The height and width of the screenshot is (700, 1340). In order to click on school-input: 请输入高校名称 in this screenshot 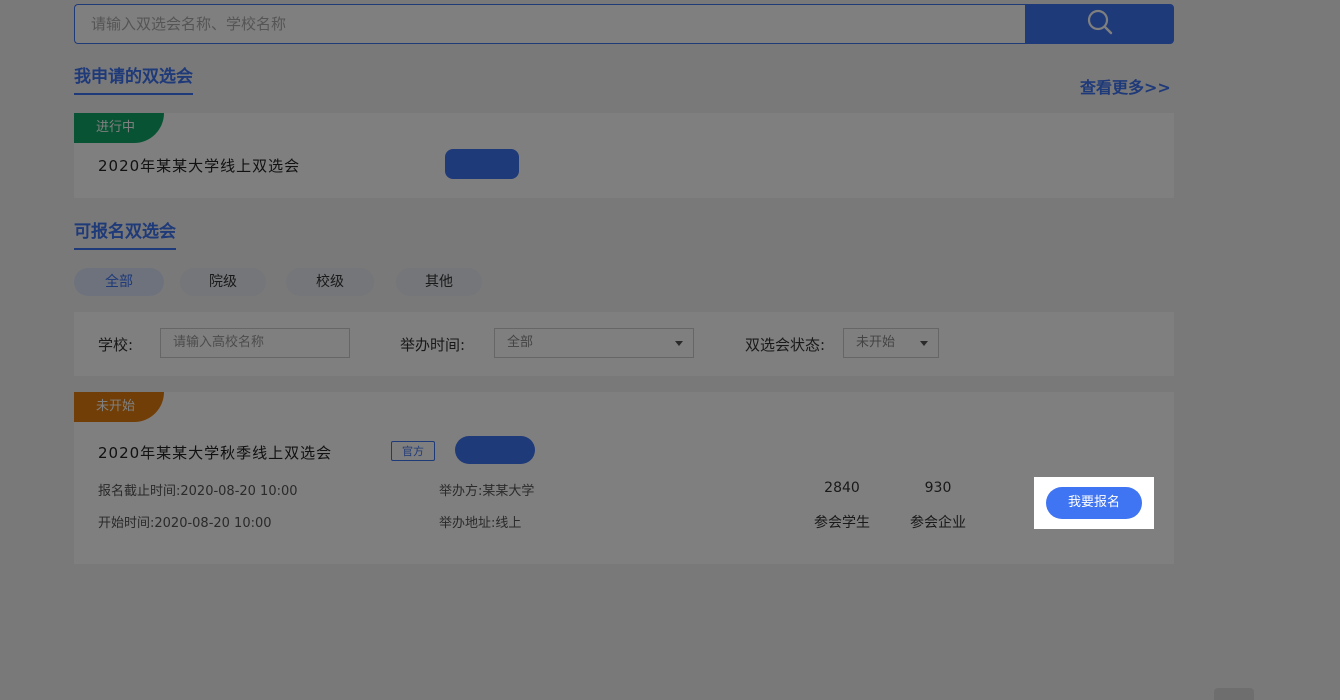, I will do `click(255, 343)`.